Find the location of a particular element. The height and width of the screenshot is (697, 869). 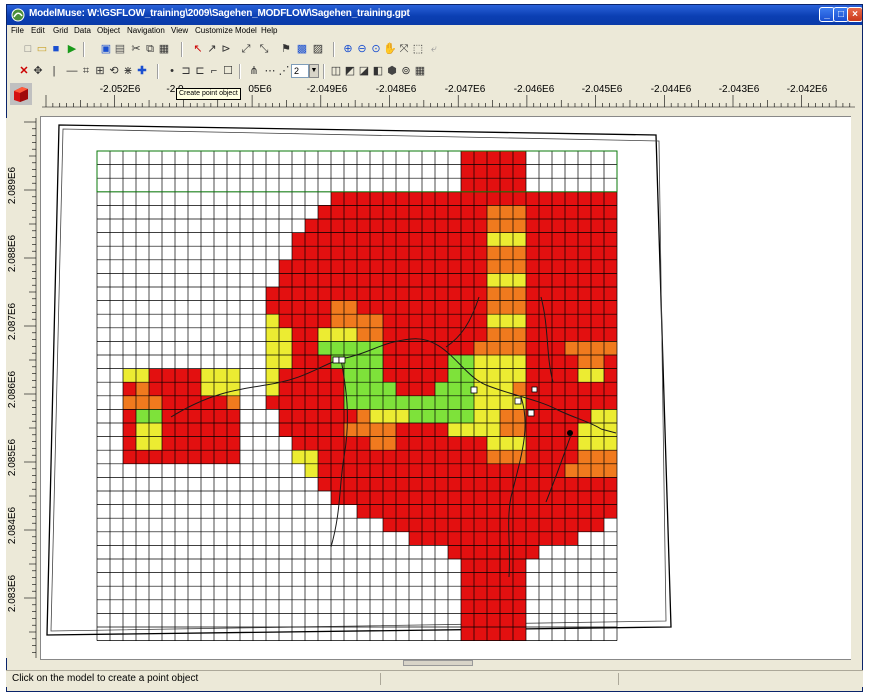

run-model-icon: ▶ is located at coordinates (72, 49).